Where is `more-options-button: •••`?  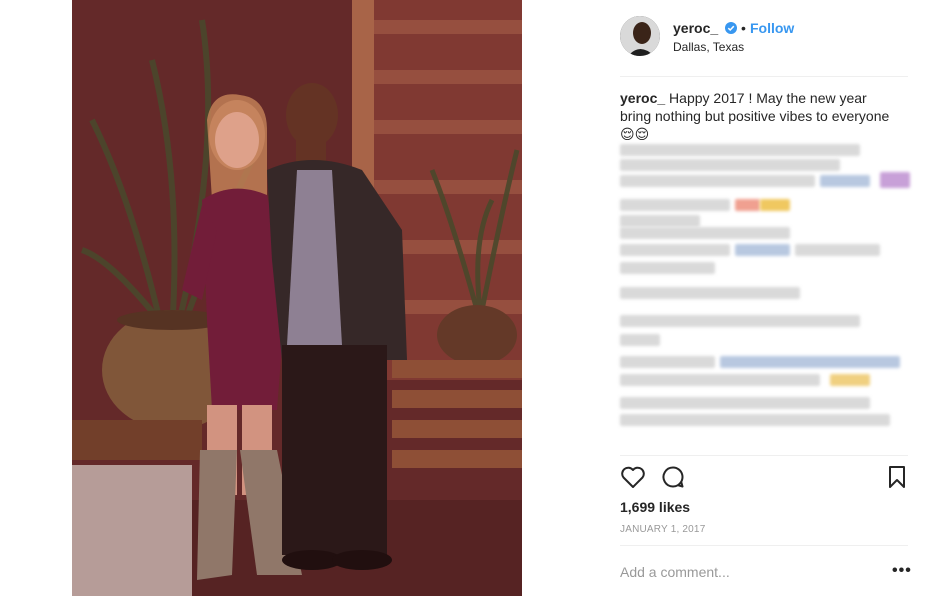 more-options-button: ••• is located at coordinates (902, 571).